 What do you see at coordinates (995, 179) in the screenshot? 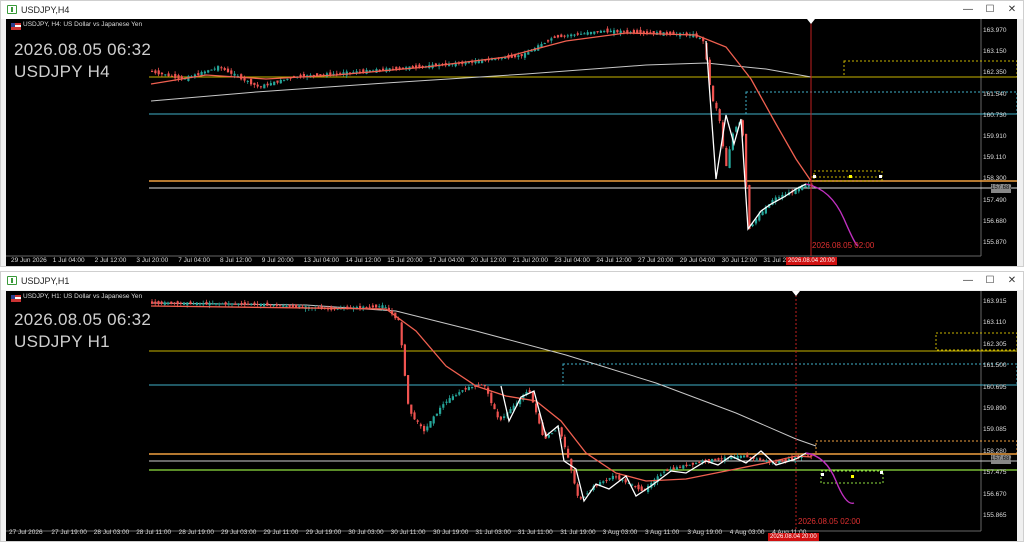
I see `price-tick-label: 158.300` at bounding box center [995, 179].